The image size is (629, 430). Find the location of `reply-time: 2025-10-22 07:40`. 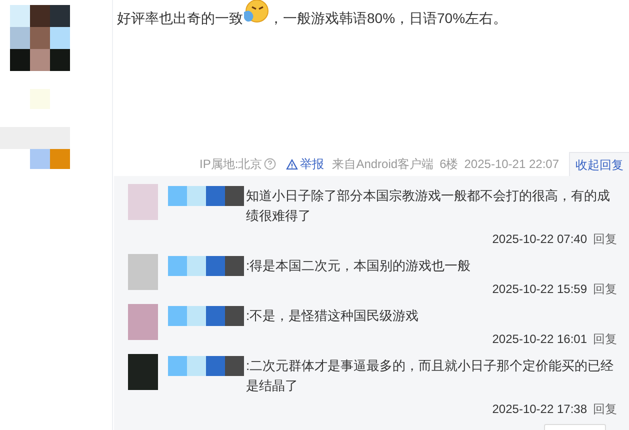

reply-time: 2025-10-22 07:40 is located at coordinates (539, 239).